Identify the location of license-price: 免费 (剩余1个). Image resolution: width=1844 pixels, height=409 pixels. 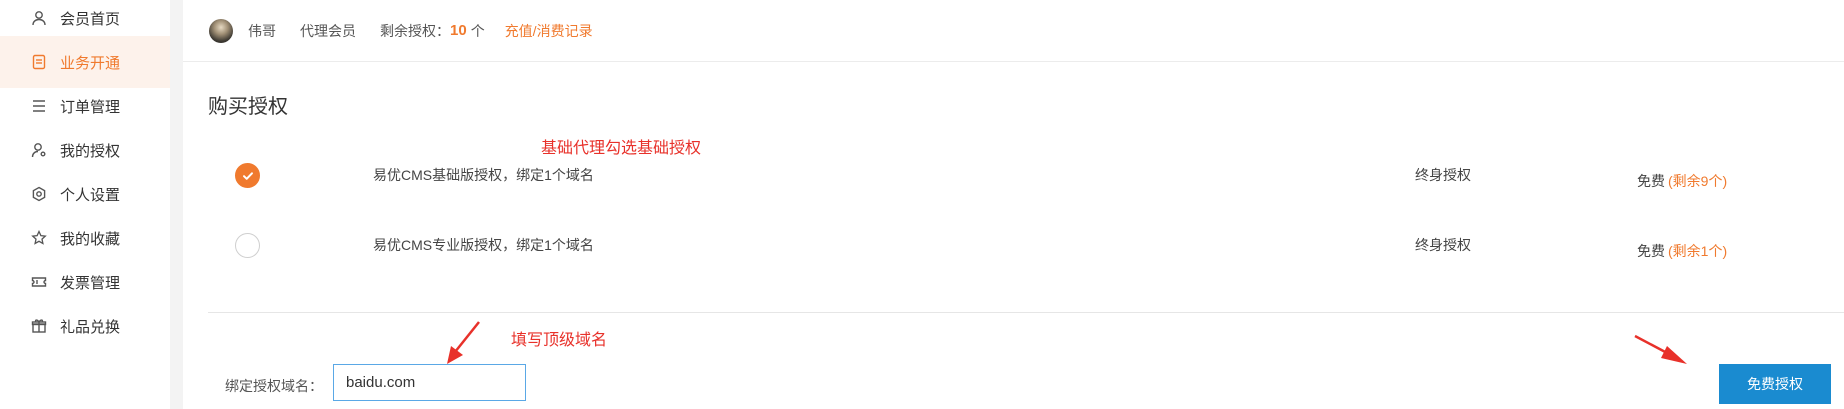
(1682, 251).